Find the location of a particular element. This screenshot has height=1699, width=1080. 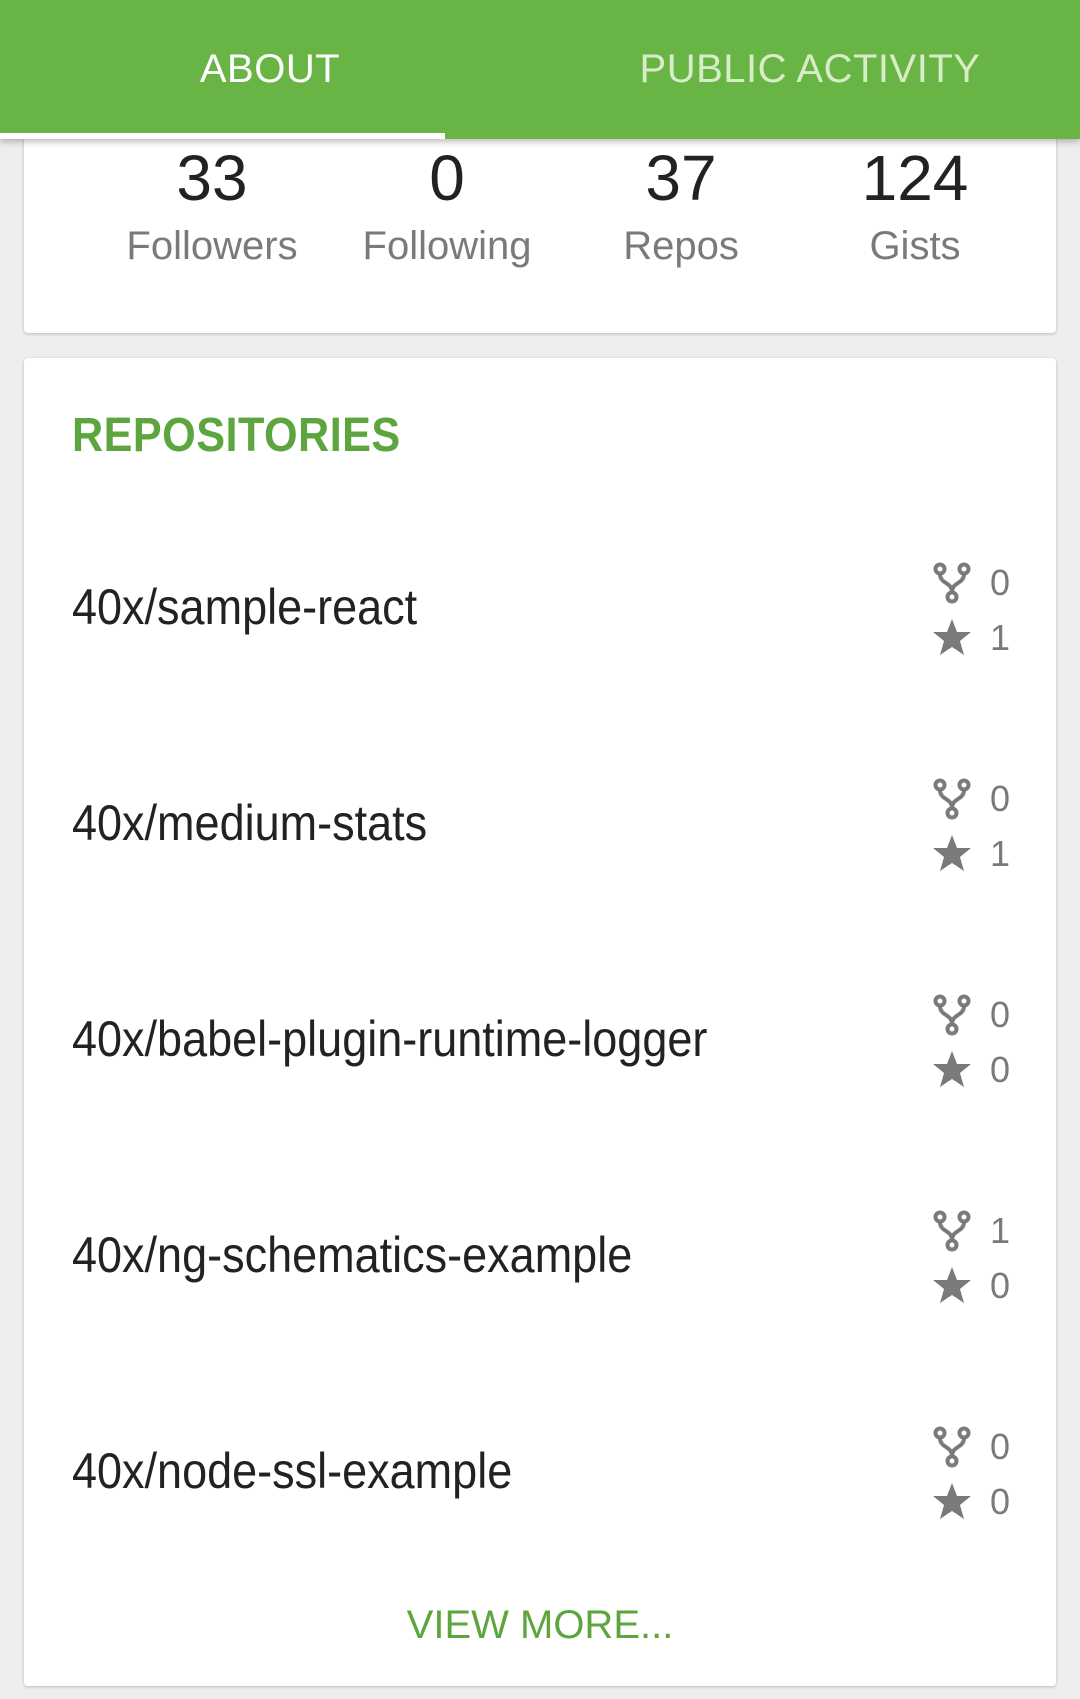

stat-gists: 124 Gists is located at coordinates (915, 206).